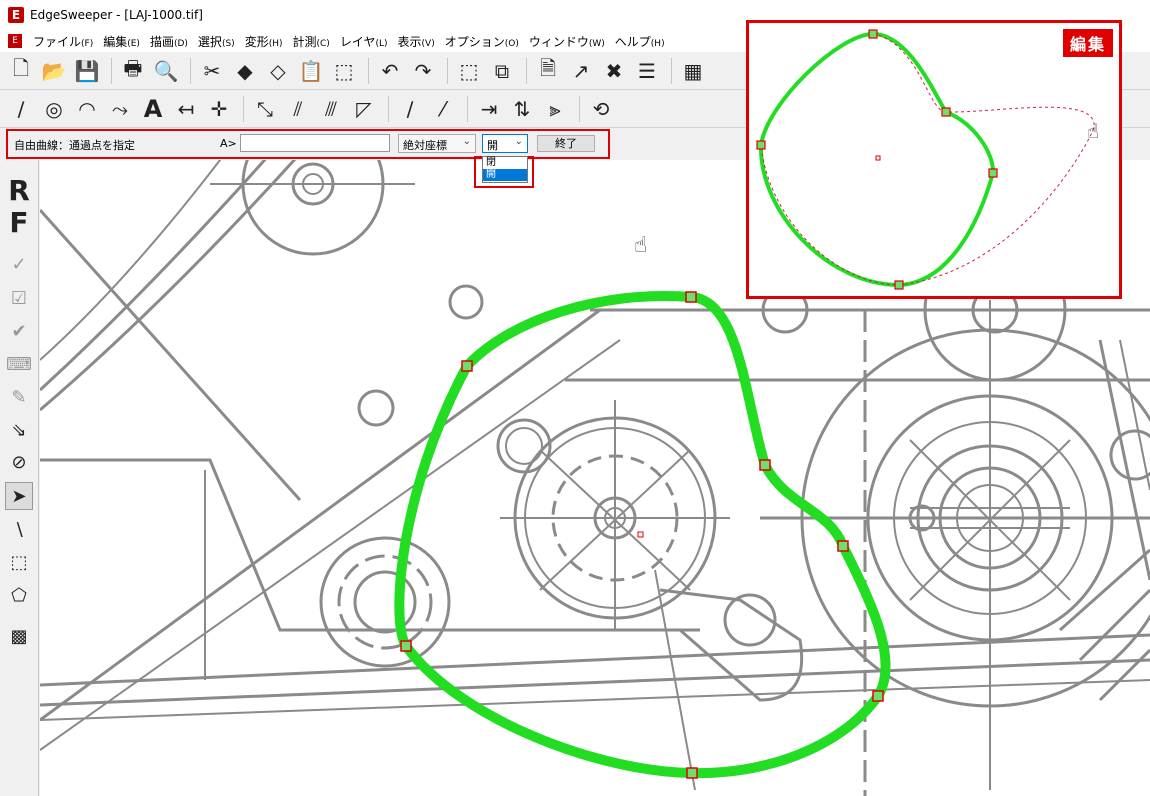  Describe the element at coordinates (323, 43) in the screenshot. I see `menu-item-key: (C)` at that location.